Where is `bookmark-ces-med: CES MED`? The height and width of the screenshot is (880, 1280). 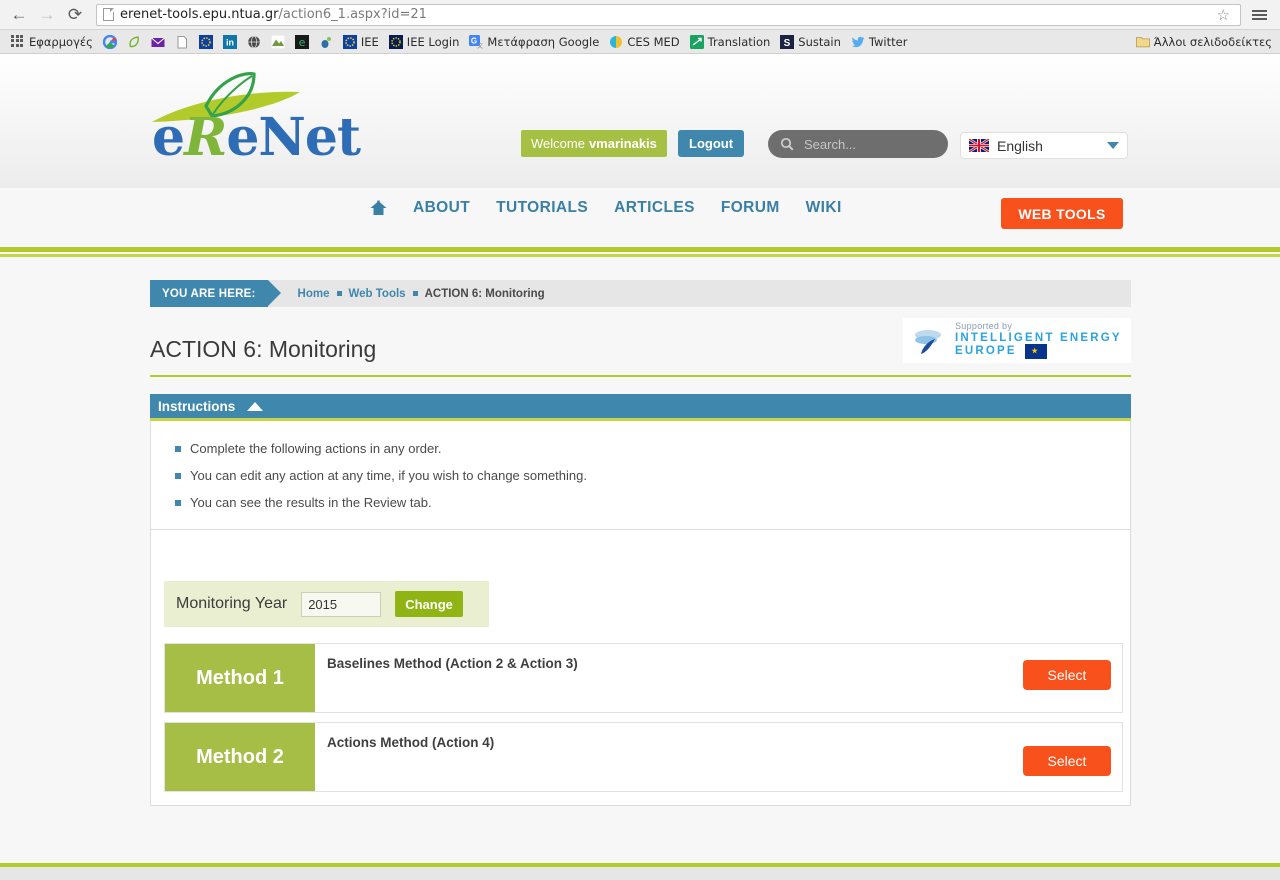
bookmark-ces-med: CES MED is located at coordinates (644, 42).